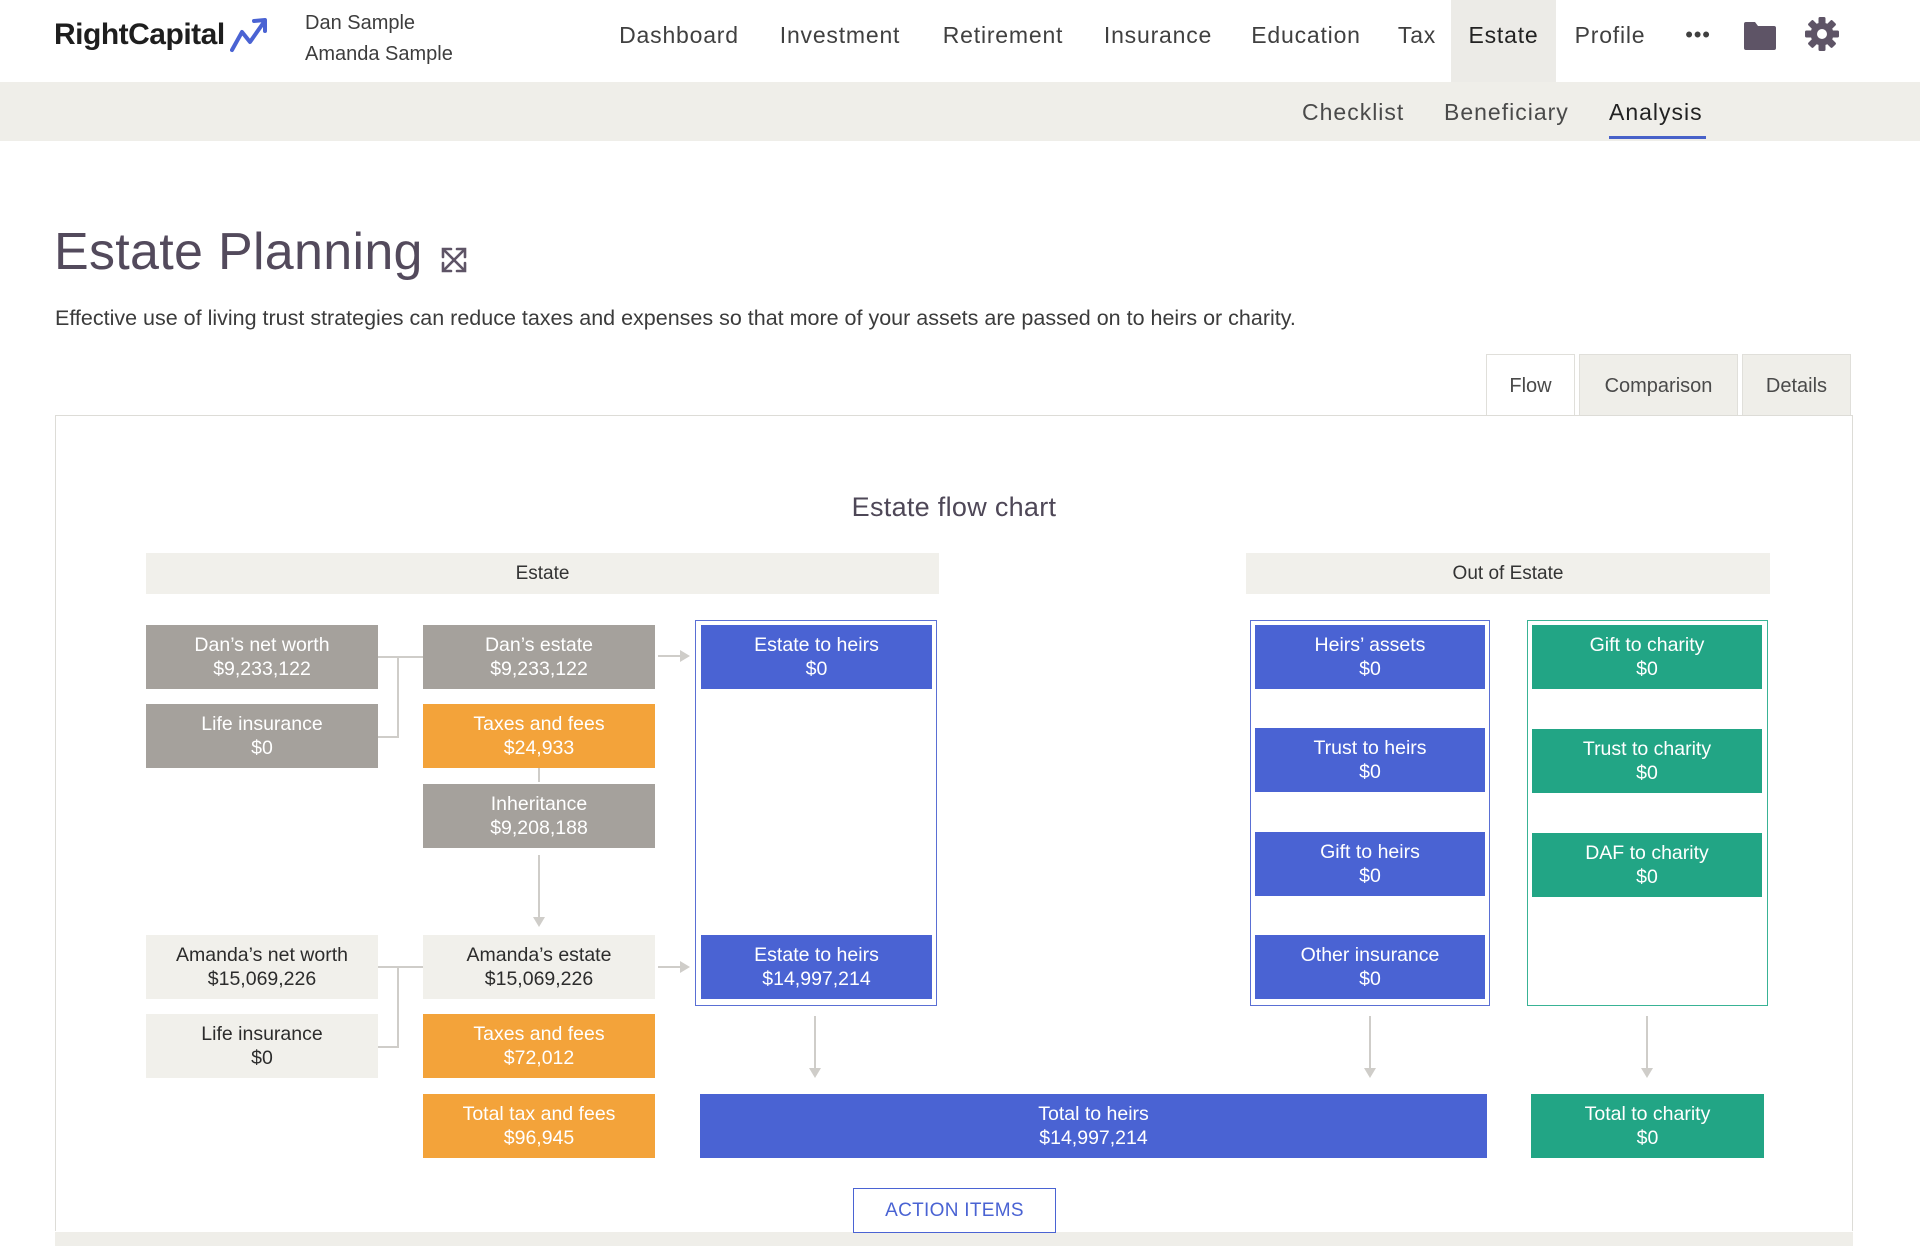 The width and height of the screenshot is (1920, 1246). I want to click on trust-to-charity-box: Trust to charity $0, so click(1647, 761).